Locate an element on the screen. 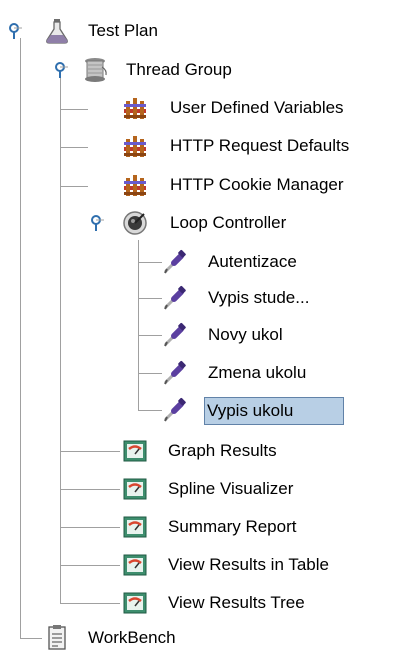 Image resolution: width=394 pixels, height=657 pixels. tree-node-label: Zmena ukolu is located at coordinates (257, 372).